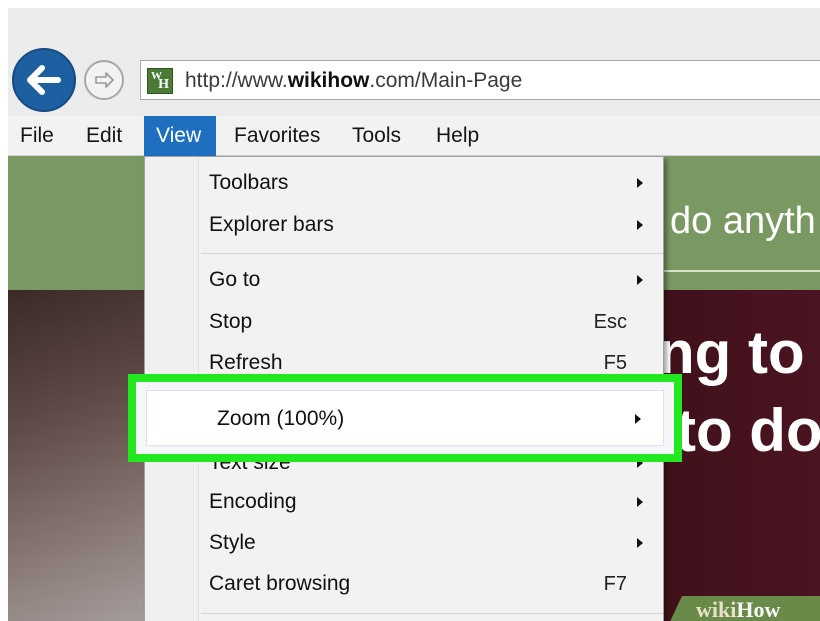  I want to click on shortcut-label: Esc, so click(610, 322).